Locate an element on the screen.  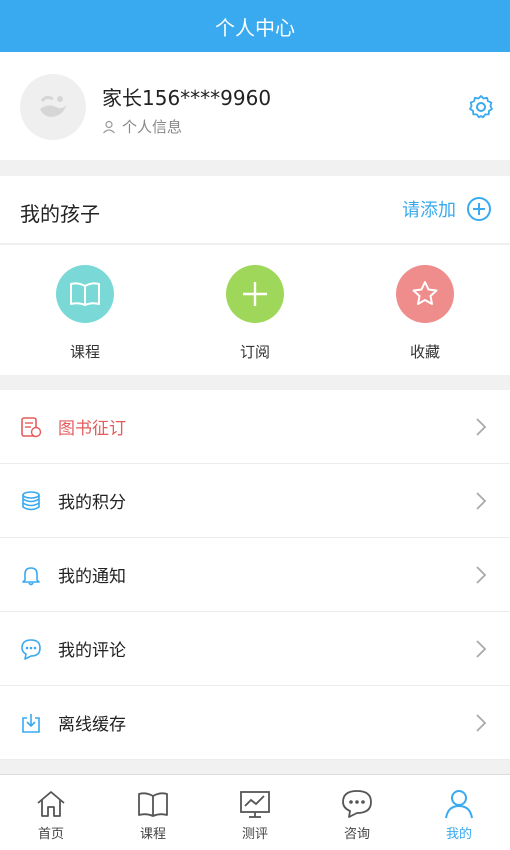
chart-icon is located at coordinates (255, 804).